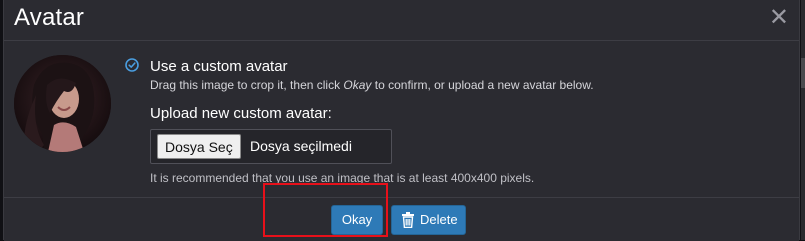 The image size is (805, 241). I want to click on description-text-start: Drag this image to crop it, then click, so click(247, 85).